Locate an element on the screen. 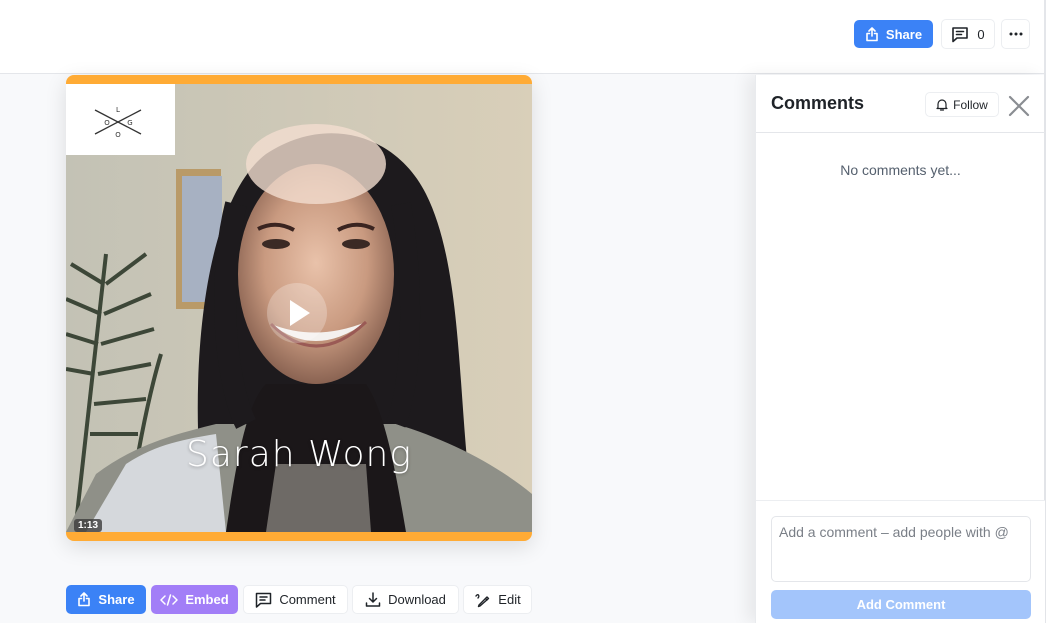 The image size is (1046, 623). play-icon is located at coordinates (300, 313).